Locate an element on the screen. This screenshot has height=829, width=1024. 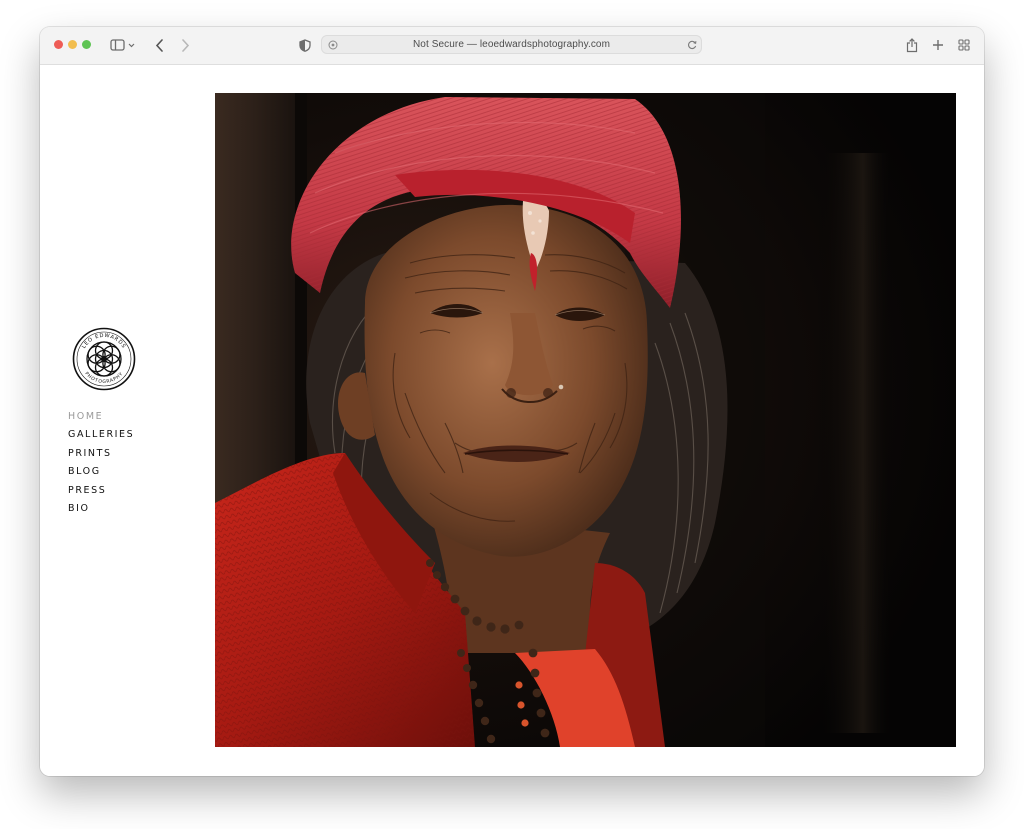
address-text: Not Secure — leoedwardsphotography.com is located at coordinates (511, 44).